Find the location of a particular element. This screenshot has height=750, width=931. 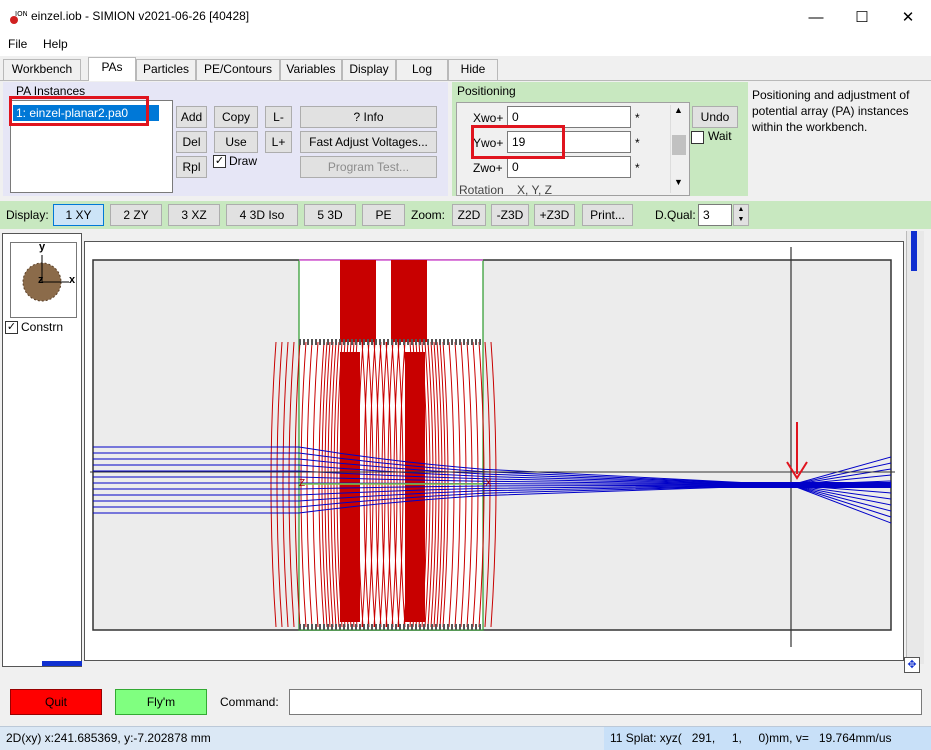

highlight-box-pa is located at coordinates (79, 111).